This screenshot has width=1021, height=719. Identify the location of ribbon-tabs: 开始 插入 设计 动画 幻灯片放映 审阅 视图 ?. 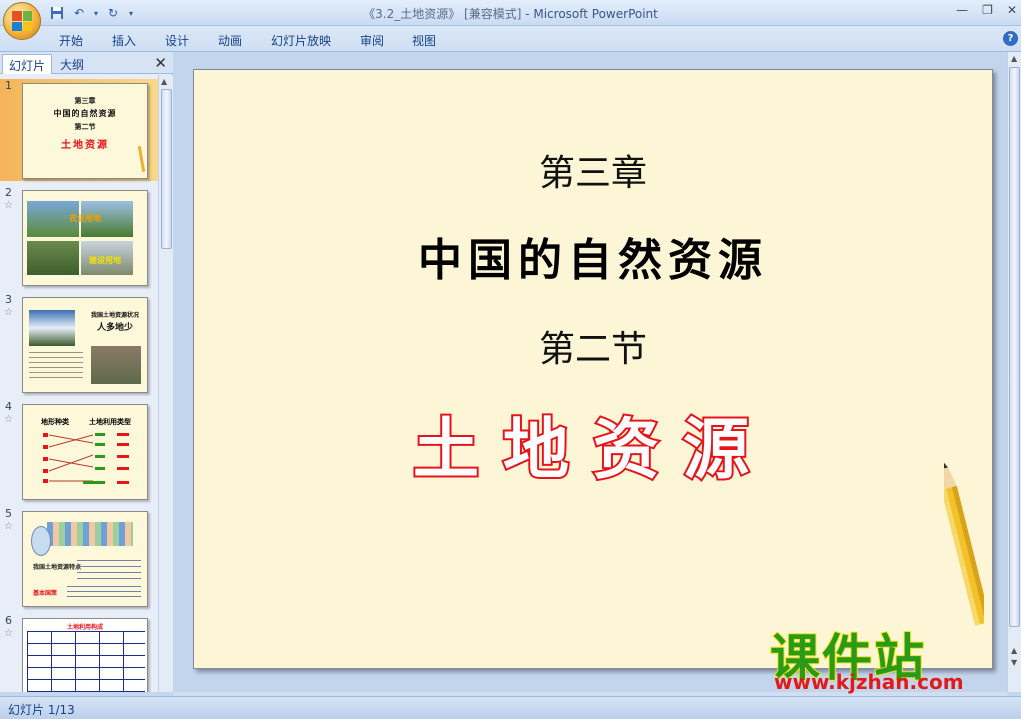
(510, 39).